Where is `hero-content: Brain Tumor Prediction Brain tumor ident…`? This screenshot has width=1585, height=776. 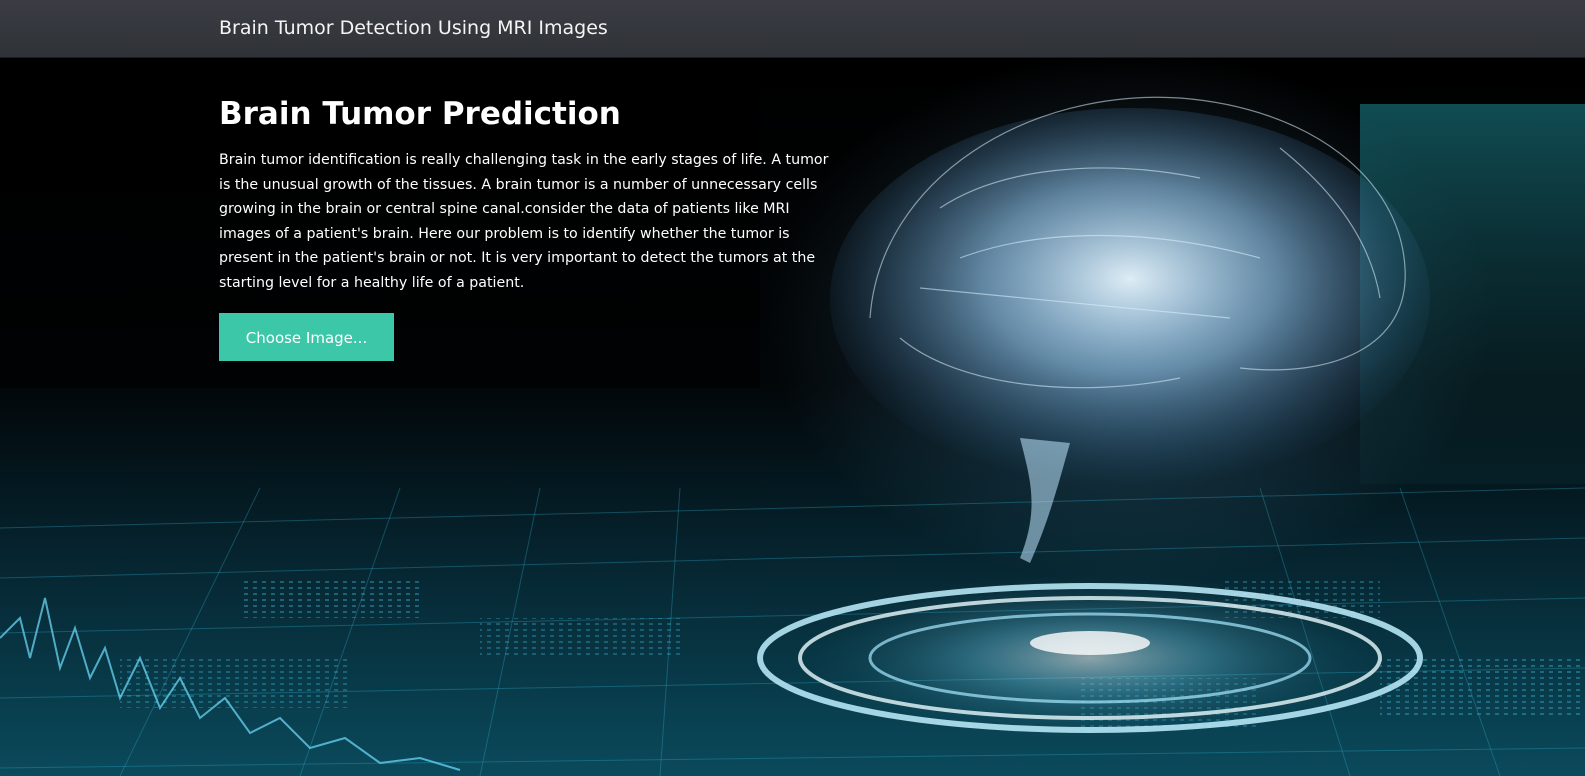 hero-content: Brain Tumor Prediction Brain tumor ident… is located at coordinates (527, 227).